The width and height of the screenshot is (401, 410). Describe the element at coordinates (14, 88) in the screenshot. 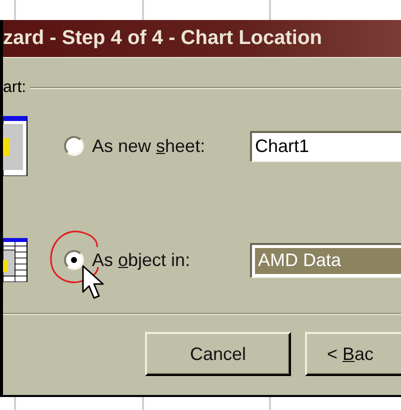

I see `group-label: art:` at that location.